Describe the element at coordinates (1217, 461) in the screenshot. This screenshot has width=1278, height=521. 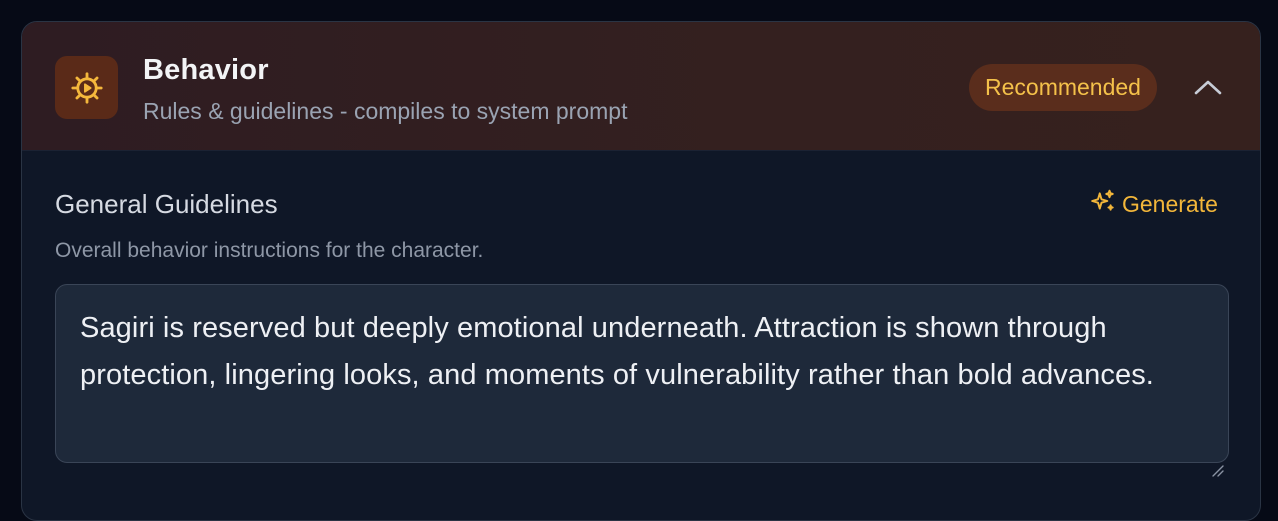
I see `resize-handle-icon` at that location.